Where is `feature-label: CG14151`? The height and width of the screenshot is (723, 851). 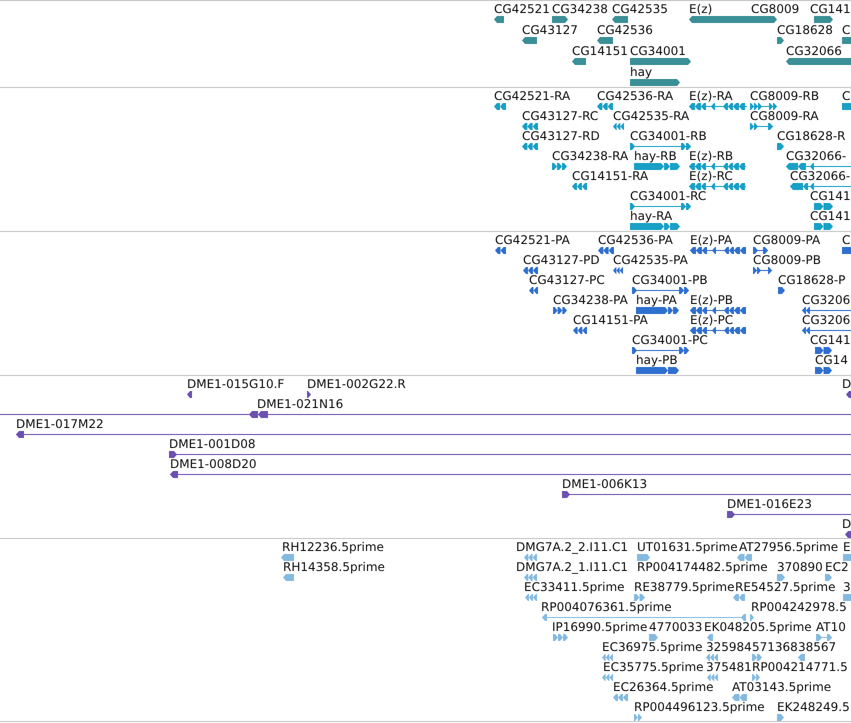
feature-label: CG14151 is located at coordinates (600, 51).